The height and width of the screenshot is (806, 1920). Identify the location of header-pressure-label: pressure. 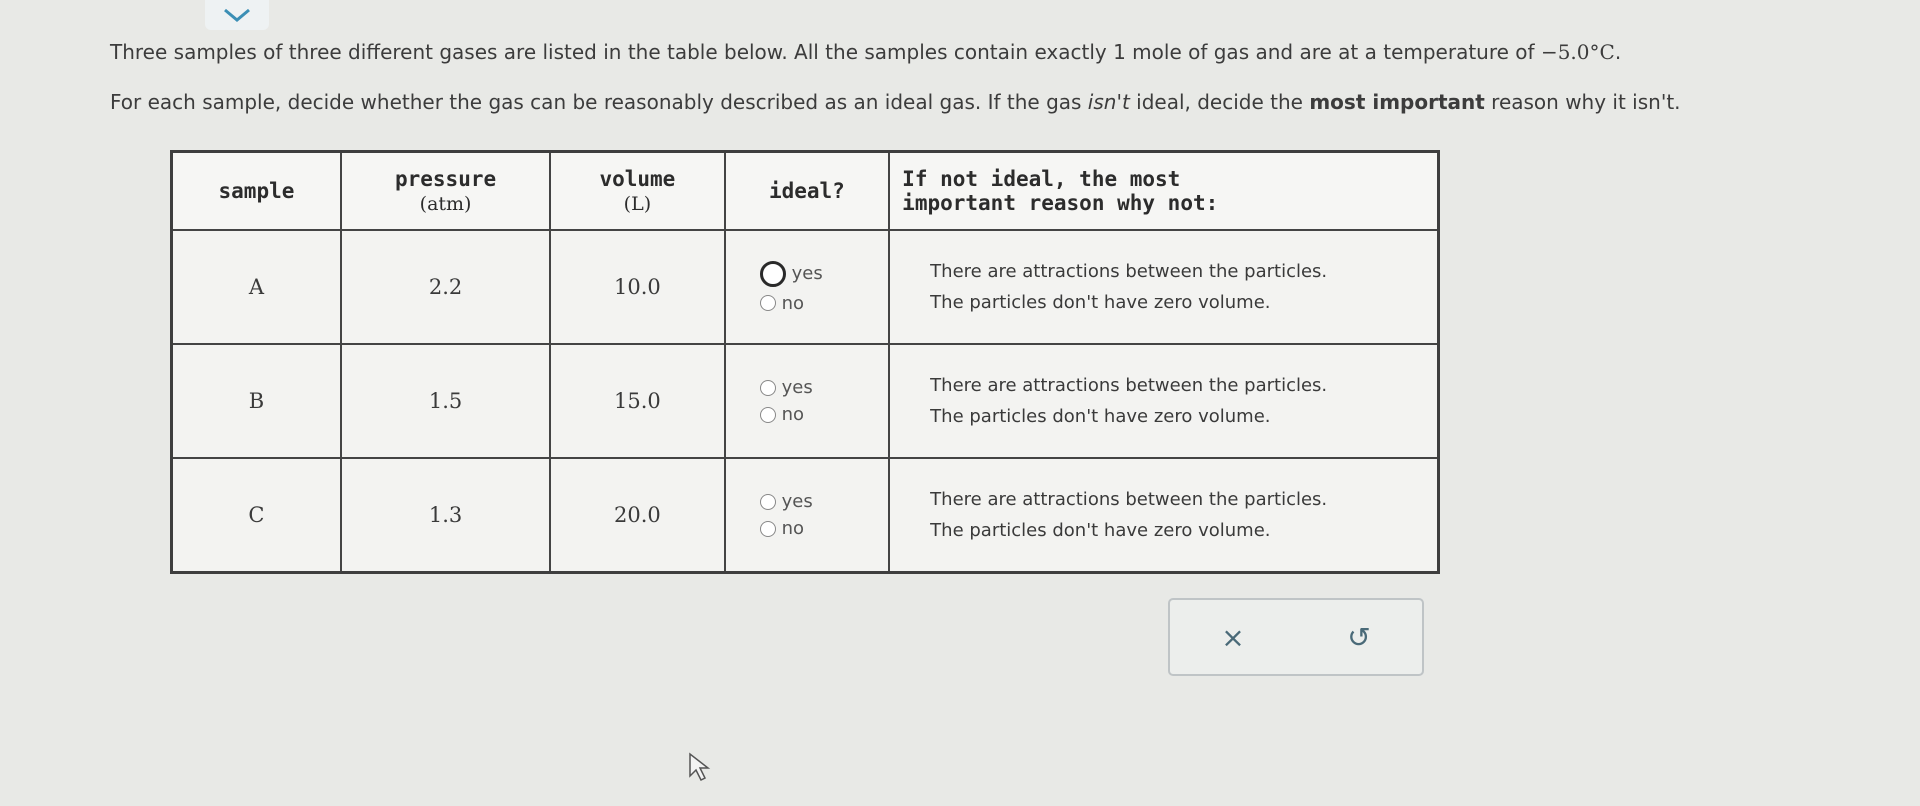
(445, 179).